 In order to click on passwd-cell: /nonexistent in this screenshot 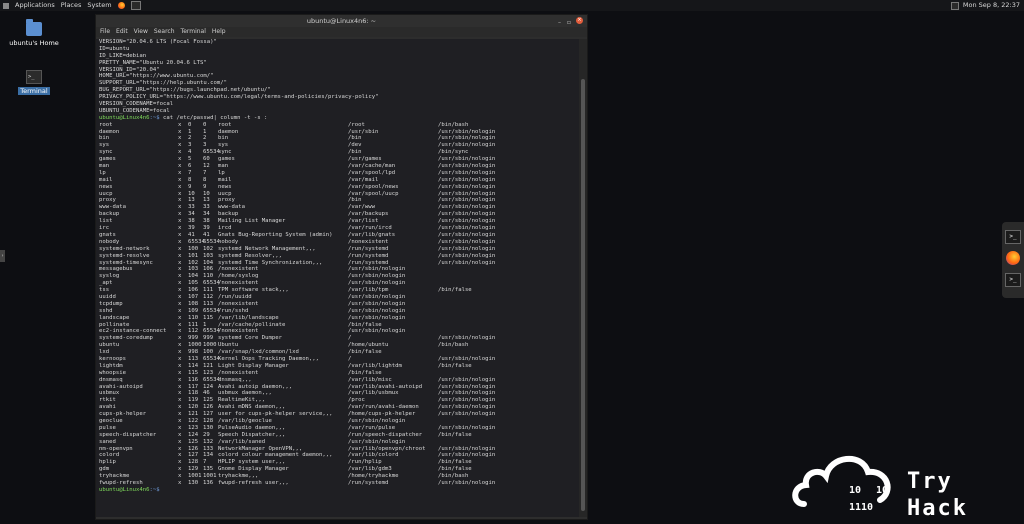, I will do `click(238, 269)`.